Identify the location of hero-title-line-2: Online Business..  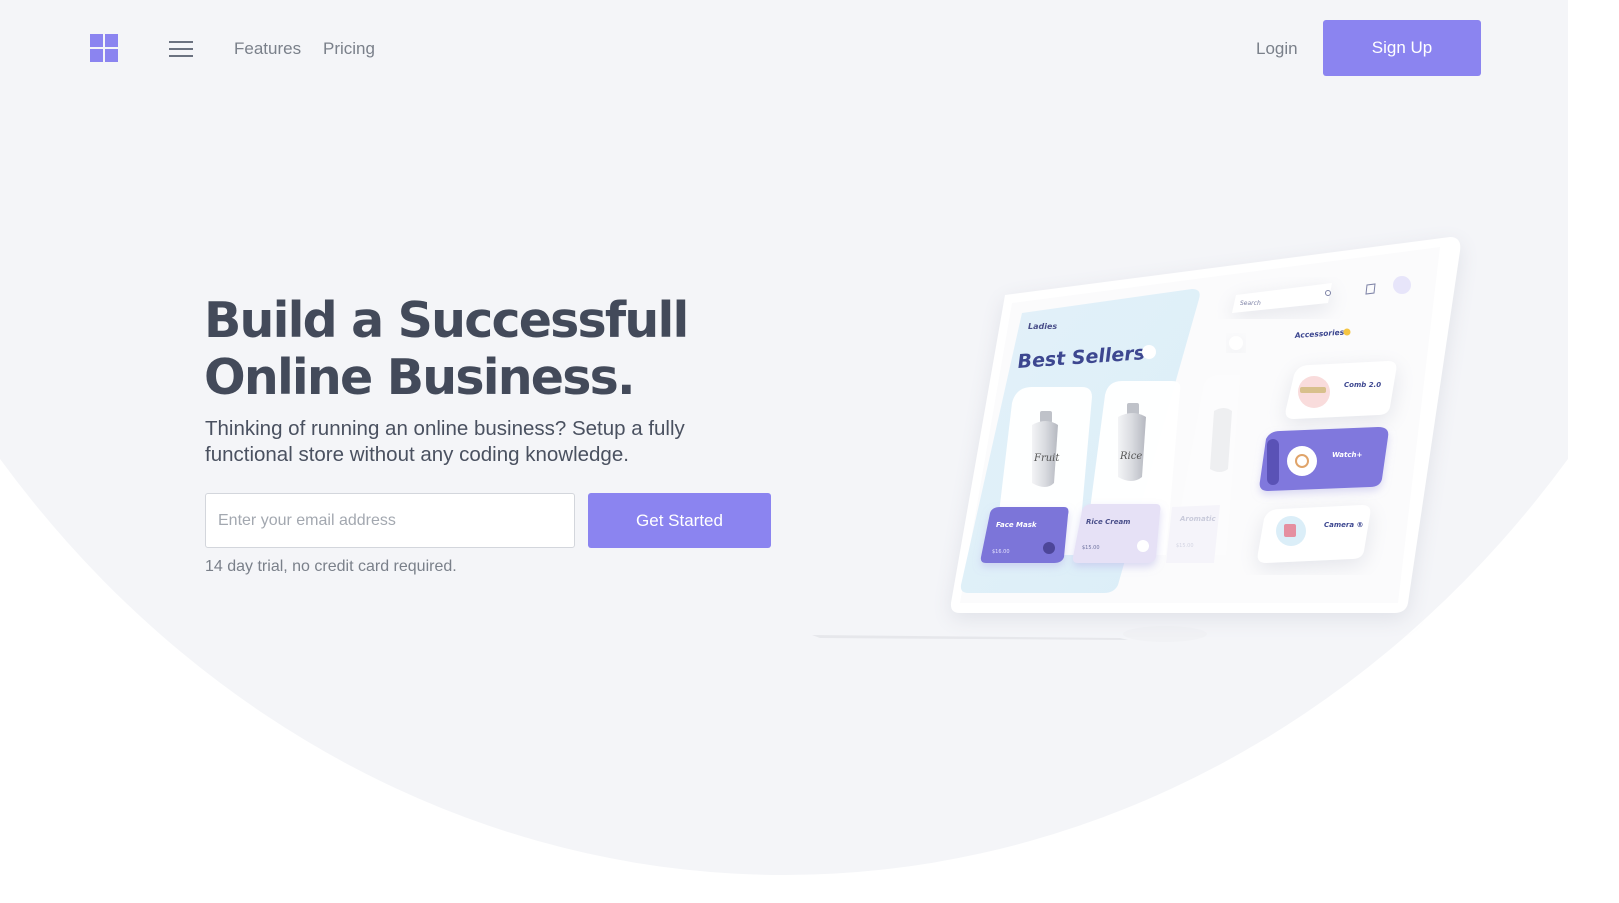
(420, 377).